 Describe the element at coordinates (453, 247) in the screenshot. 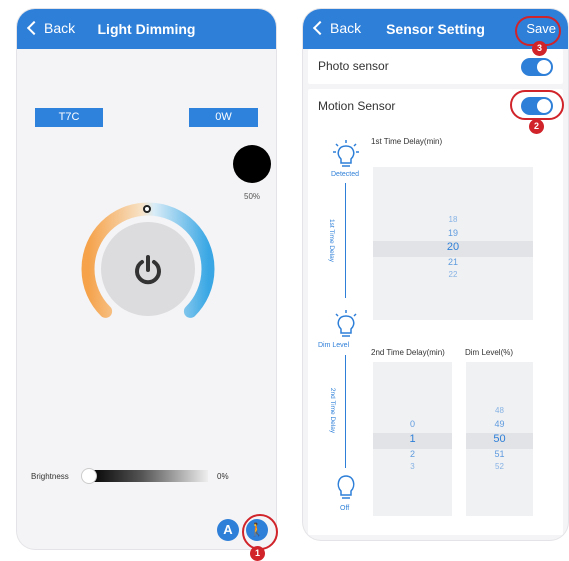

I see `picker-selected-value: 20` at that location.